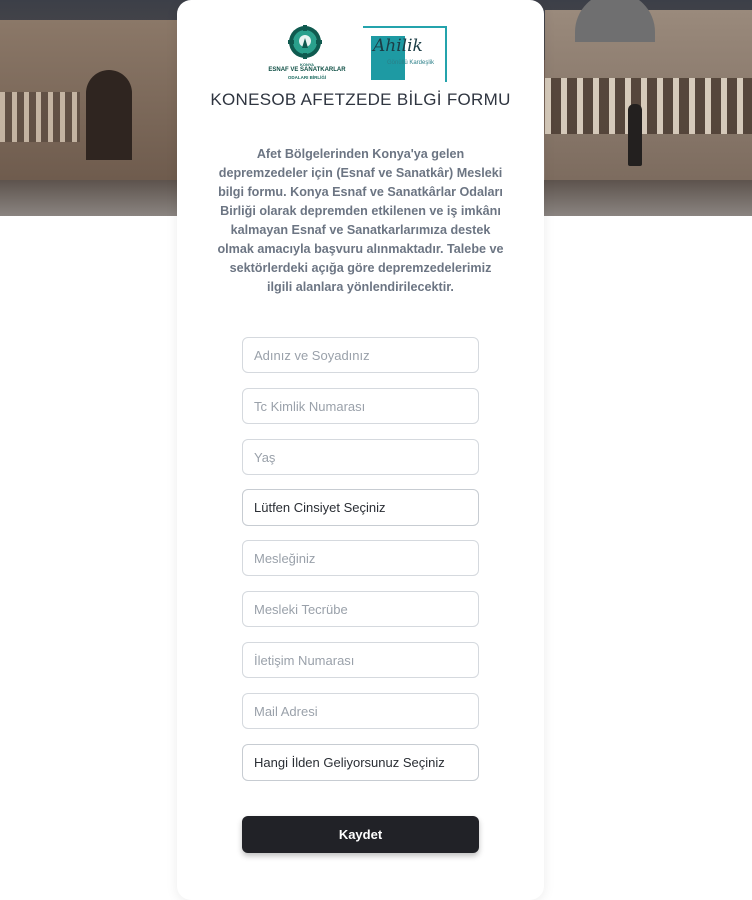 This screenshot has width=752, height=900. Describe the element at coordinates (360, 834) in the screenshot. I see `save-button: Kaydet` at that location.